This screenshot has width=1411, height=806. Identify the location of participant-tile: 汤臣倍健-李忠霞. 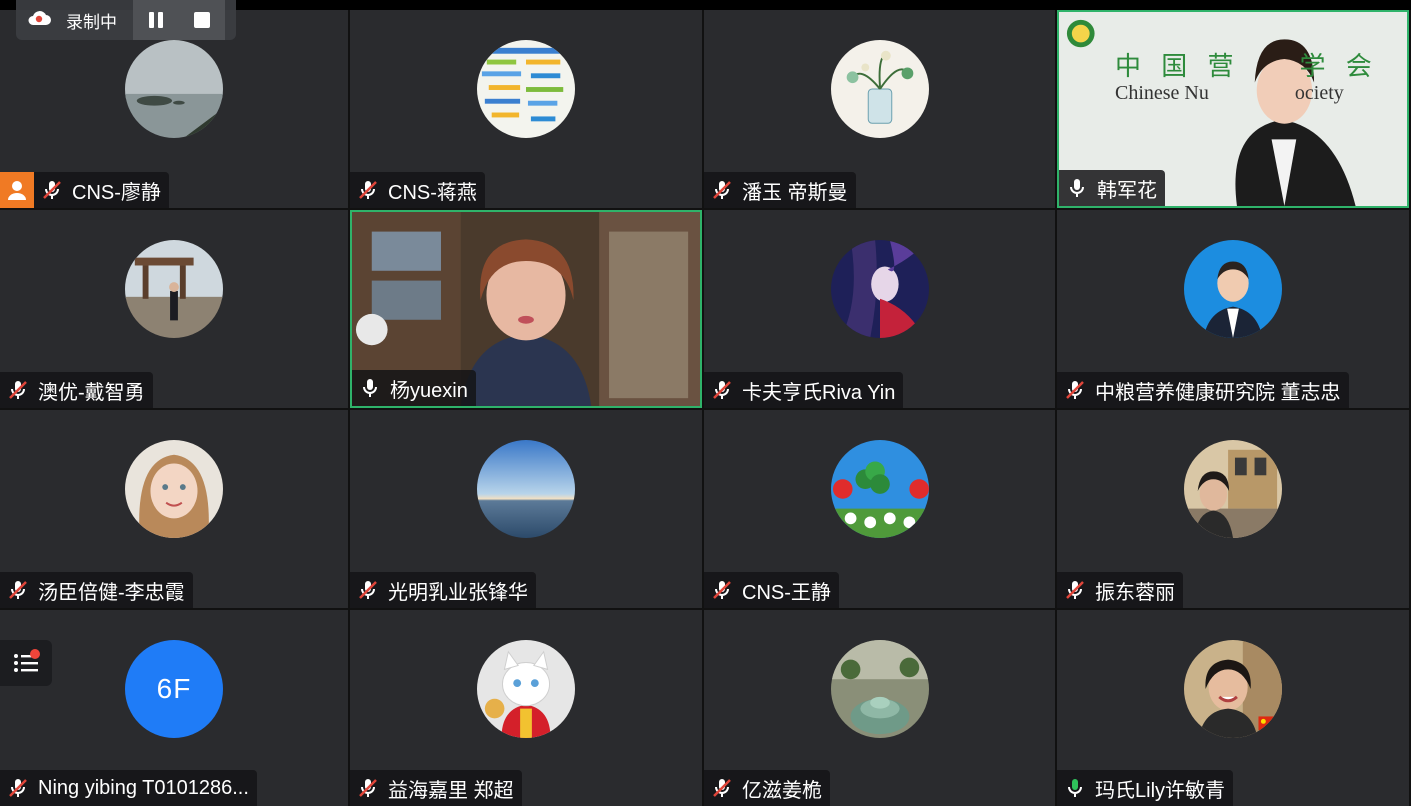
(174, 509).